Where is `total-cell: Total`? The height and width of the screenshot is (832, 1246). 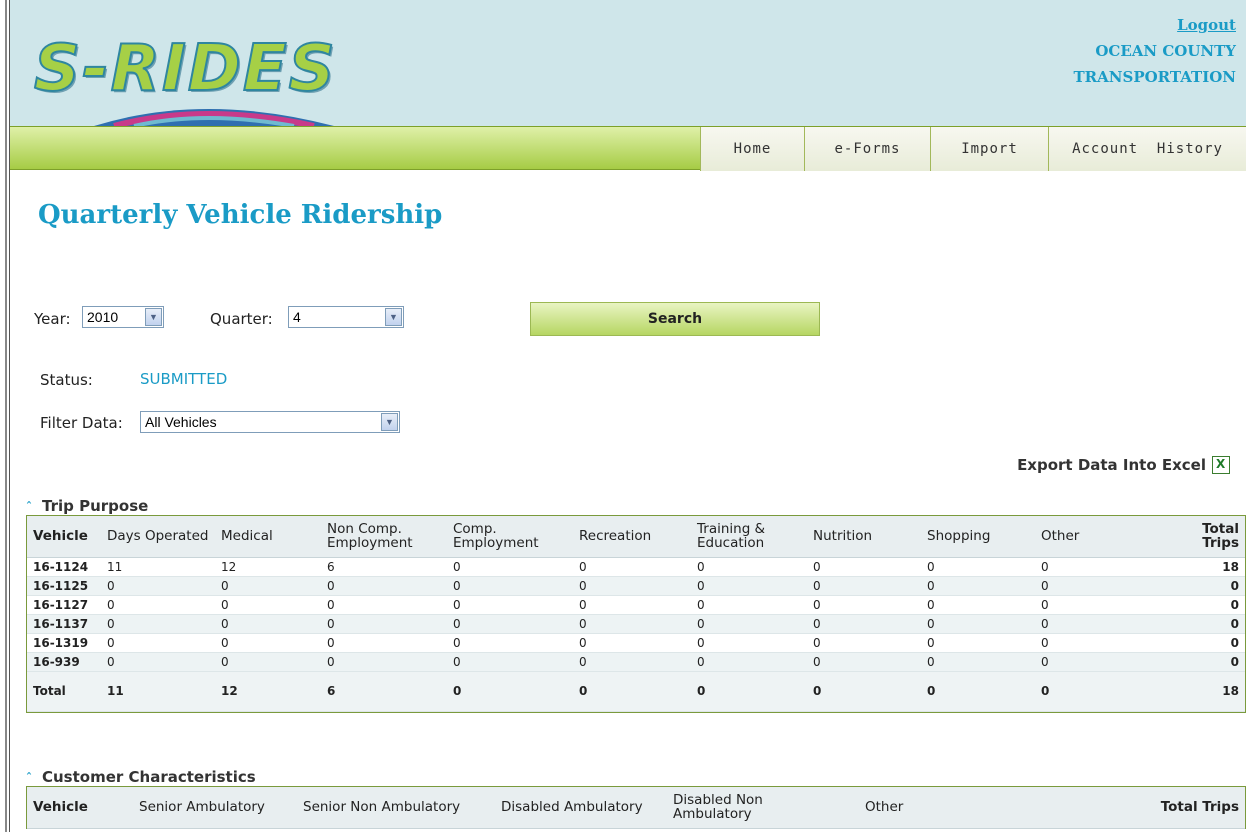
total-cell: Total is located at coordinates (64, 691).